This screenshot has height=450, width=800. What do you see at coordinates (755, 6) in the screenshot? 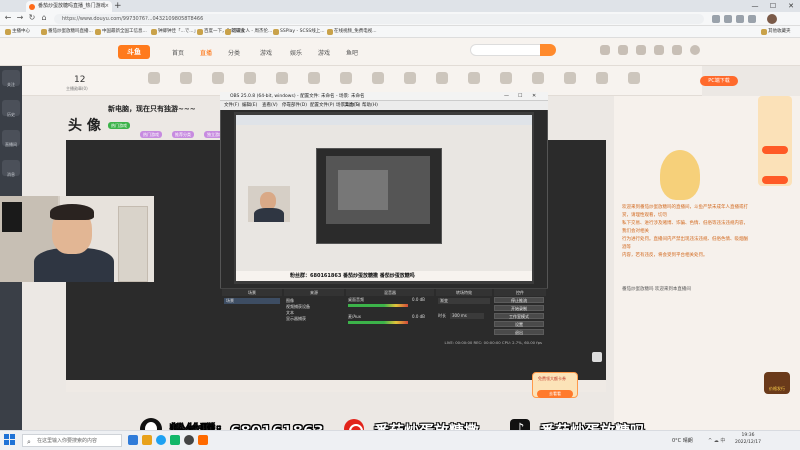
I see `minimize-button: —` at bounding box center [755, 6].